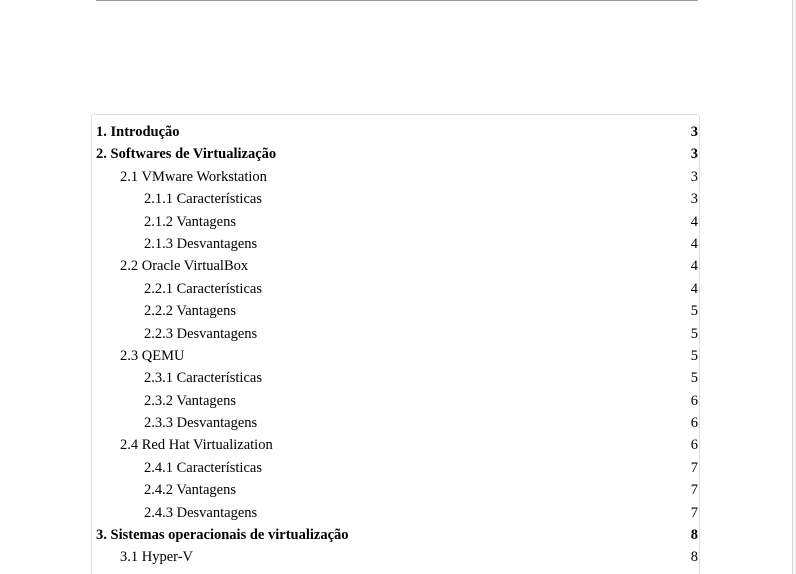 The image size is (796, 574). What do you see at coordinates (201, 512) in the screenshot?
I see `toc-entry-title: 2.4.3 Desvantagens` at bounding box center [201, 512].